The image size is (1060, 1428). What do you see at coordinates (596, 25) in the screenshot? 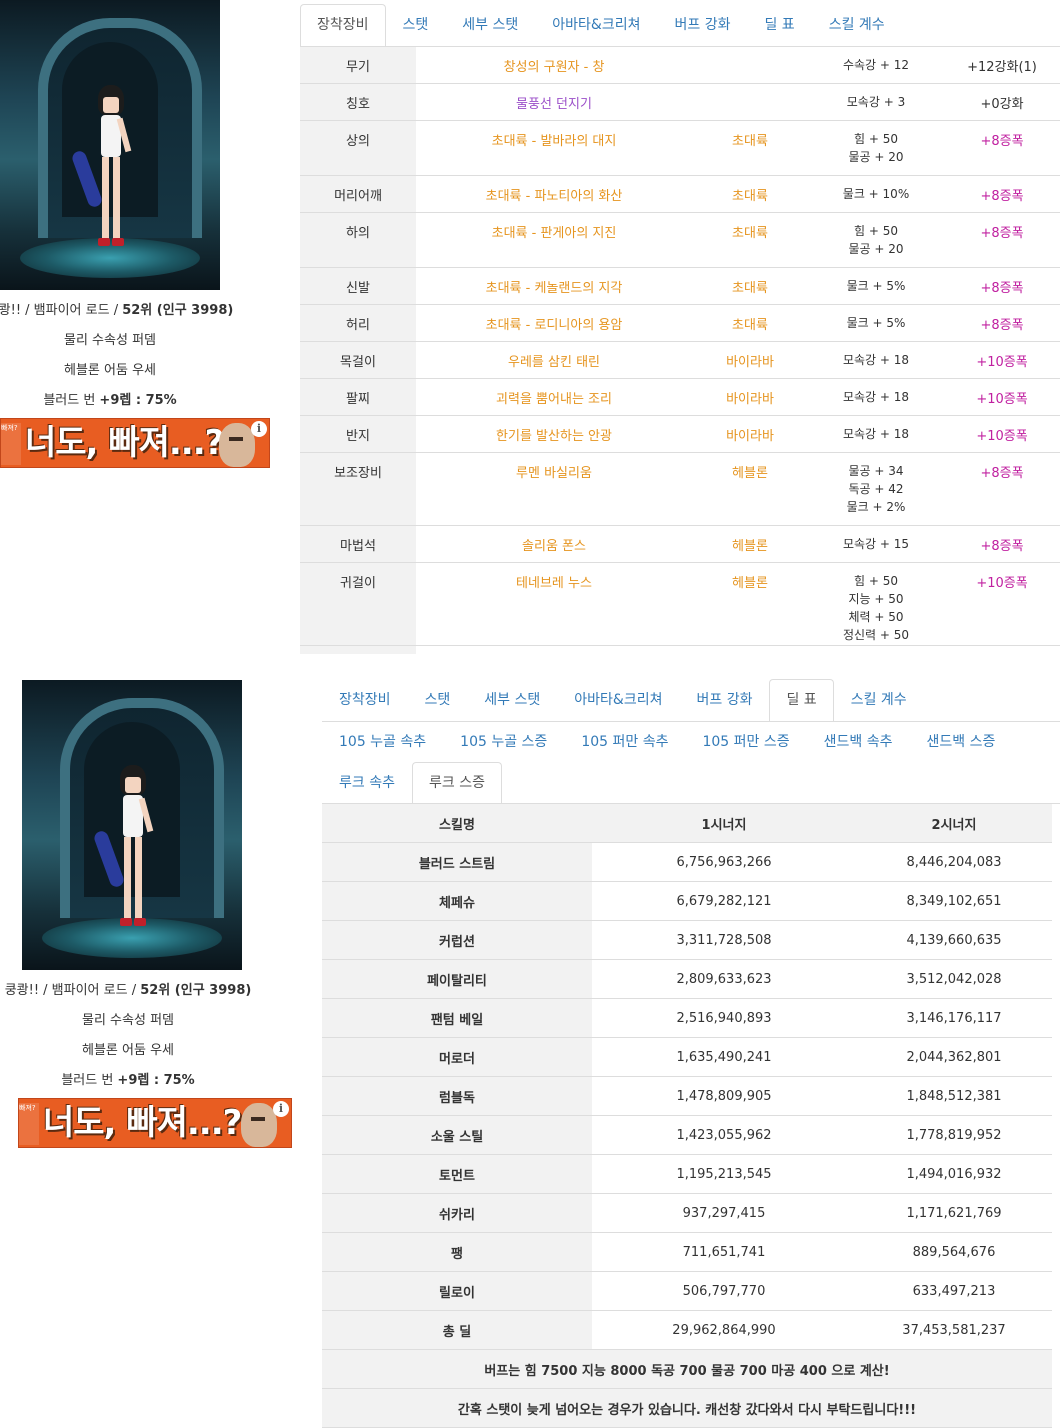
I see `equip-tab-3: 아바타&크리쳐` at bounding box center [596, 25].